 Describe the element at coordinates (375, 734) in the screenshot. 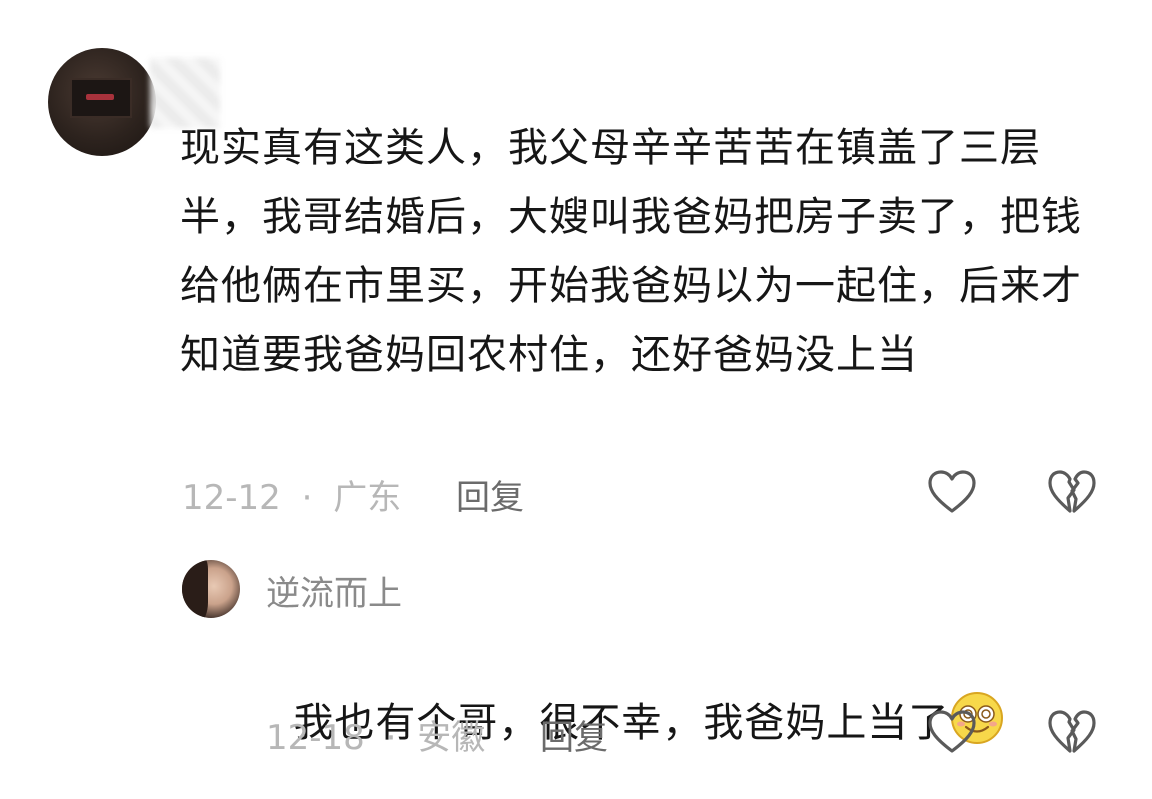

I see `reply-meta: 12-18 · 安徽` at that location.